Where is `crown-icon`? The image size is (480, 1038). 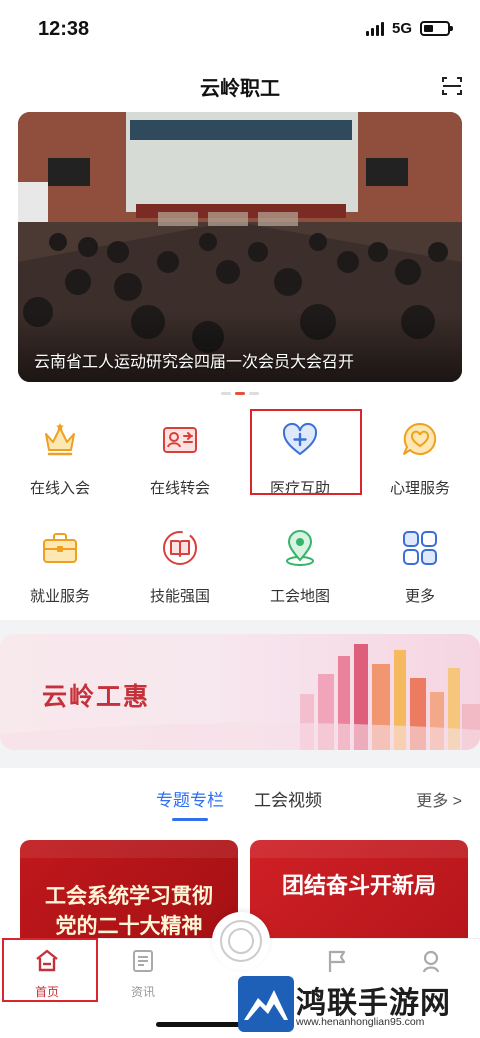
crown-icon is located at coordinates (60, 439).